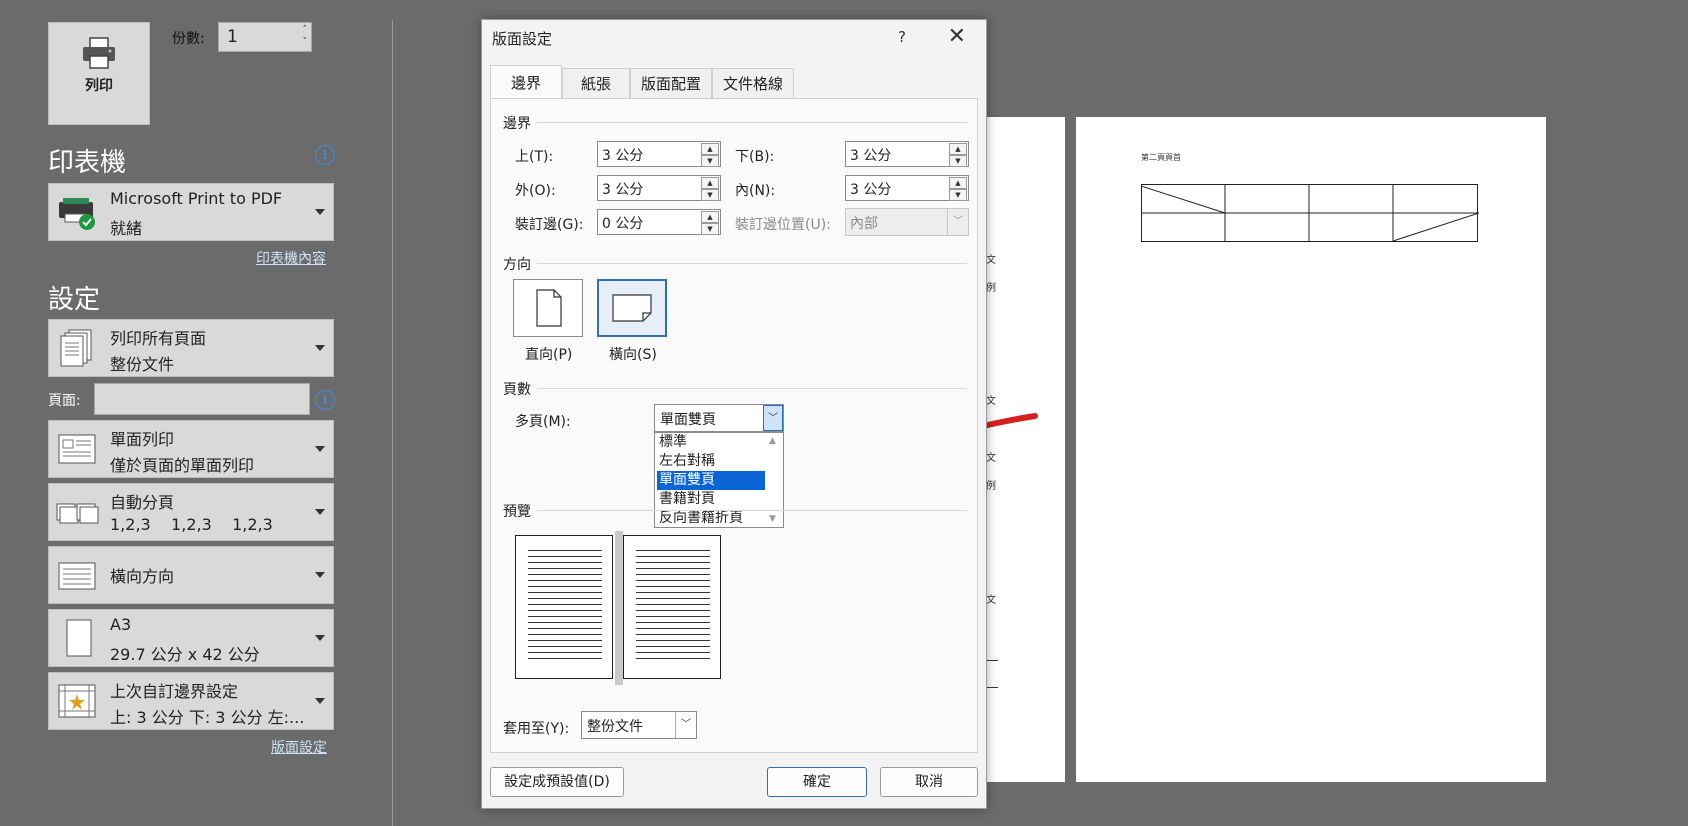 This screenshot has height=826, width=1688. I want to click on print-button: 列印, so click(99, 73).